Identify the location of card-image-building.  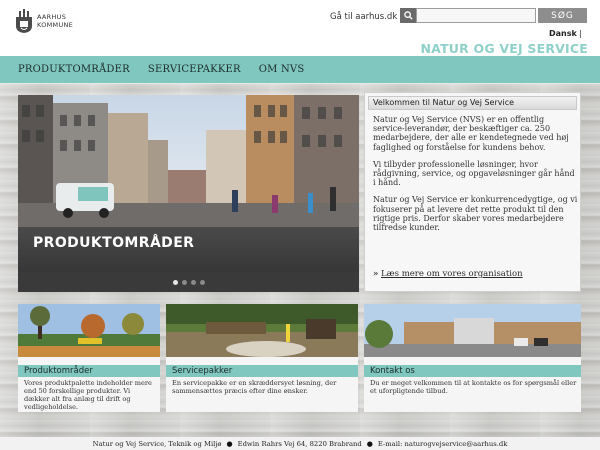
(472, 330).